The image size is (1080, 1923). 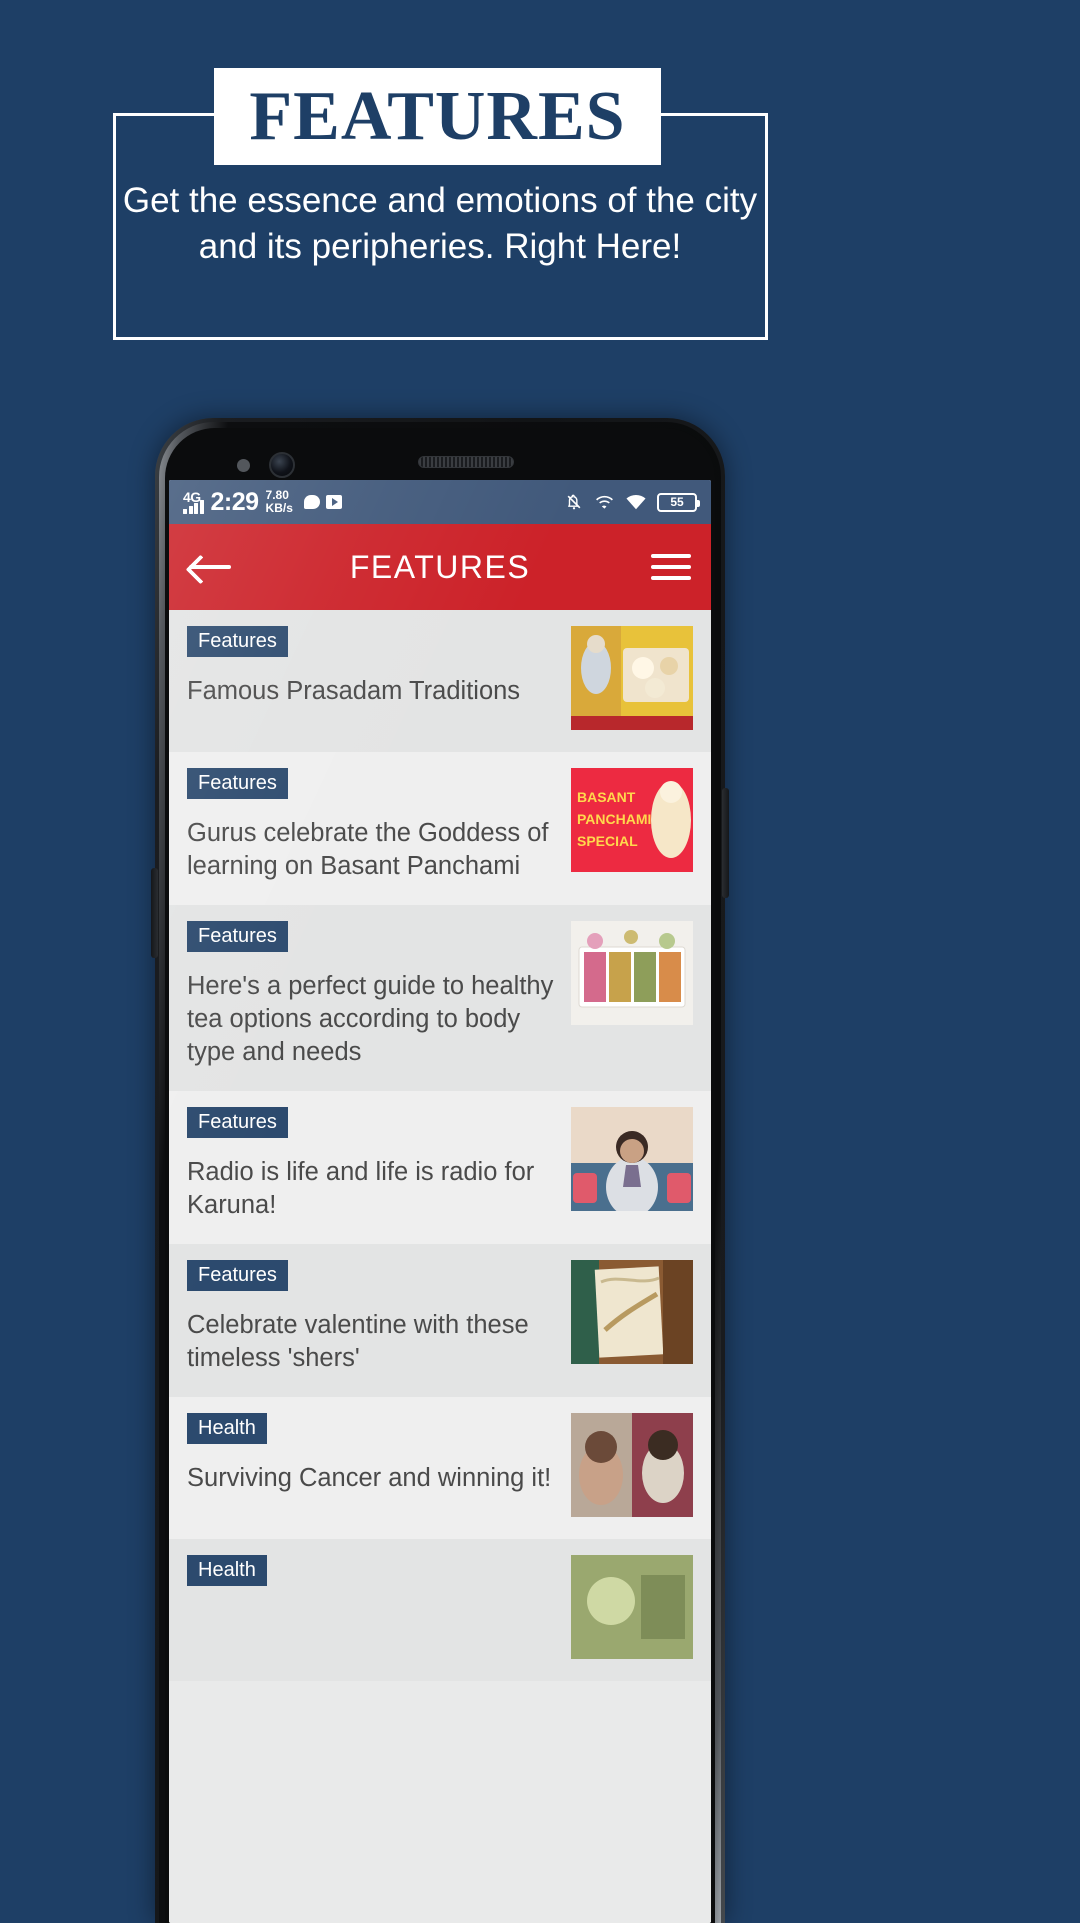 What do you see at coordinates (440, 502) in the screenshot?
I see `status-bar: 4G 2:29 7.80 KB/s 55` at bounding box center [440, 502].